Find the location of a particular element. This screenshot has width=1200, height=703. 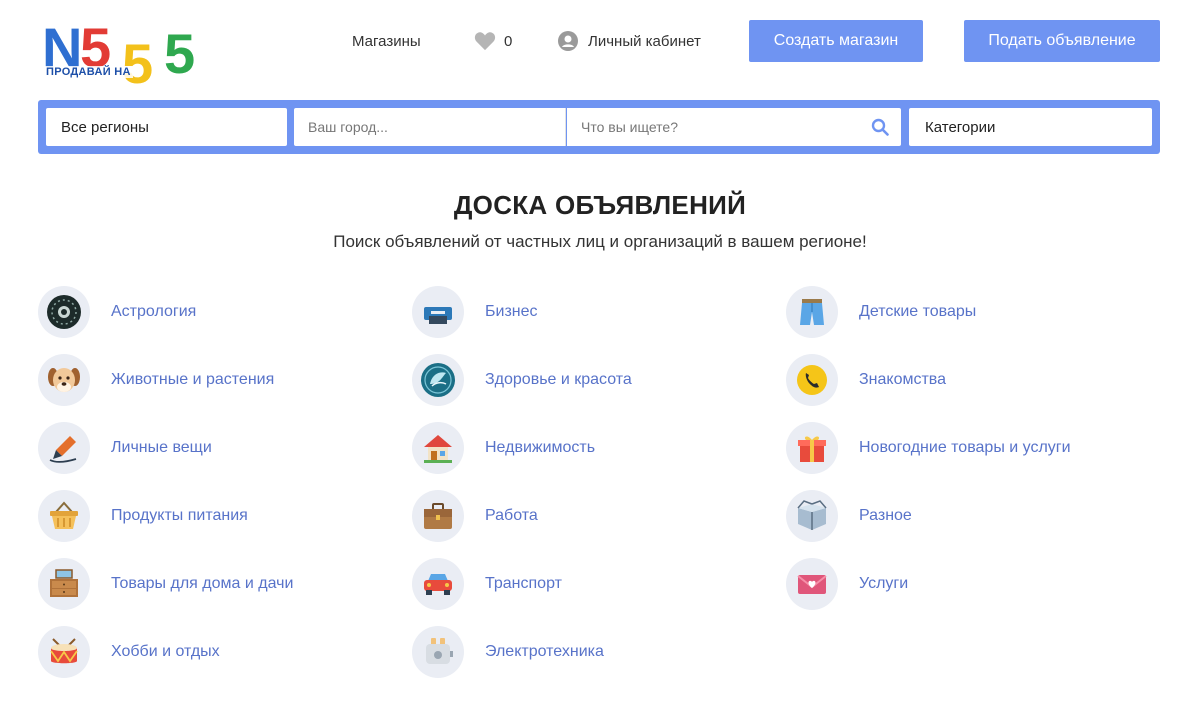

category-personal: Личные вещи is located at coordinates (125, 448).